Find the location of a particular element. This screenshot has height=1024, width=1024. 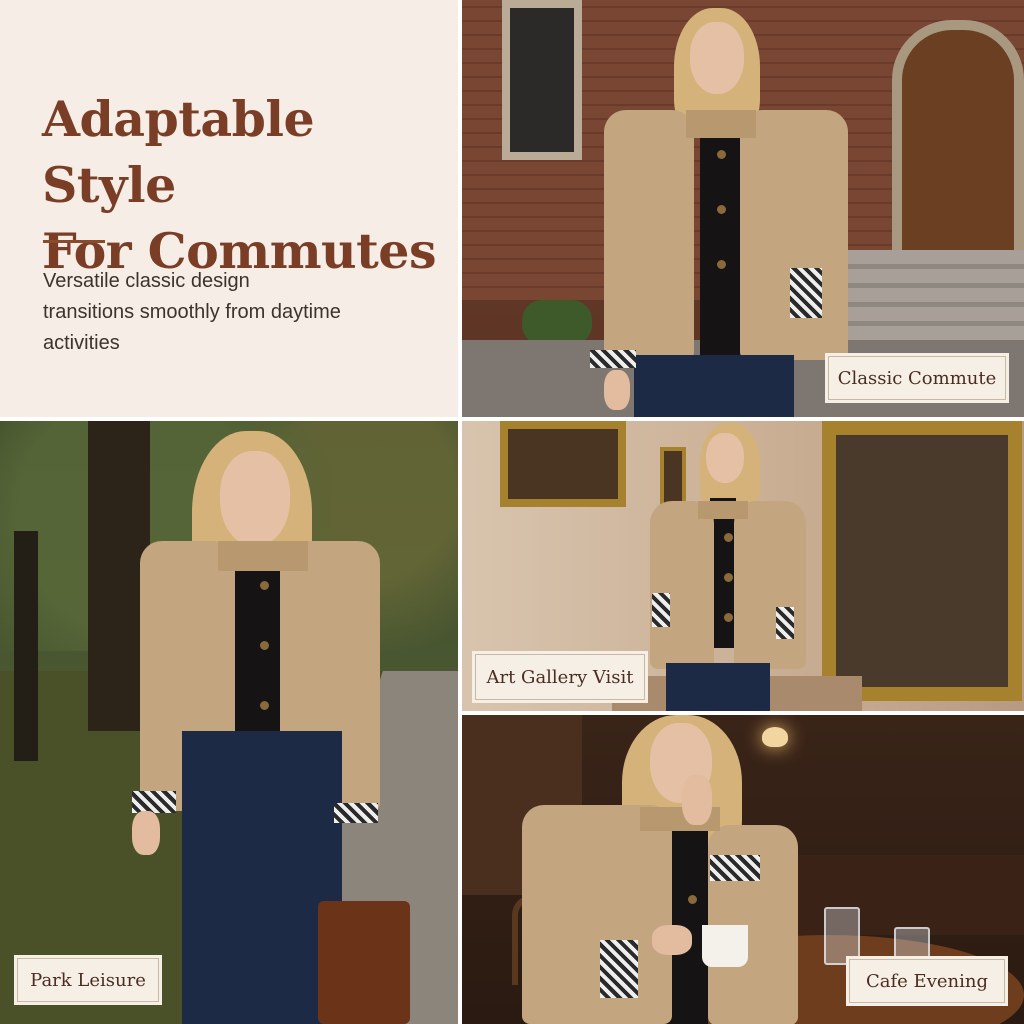

painting-small is located at coordinates (563, 464).